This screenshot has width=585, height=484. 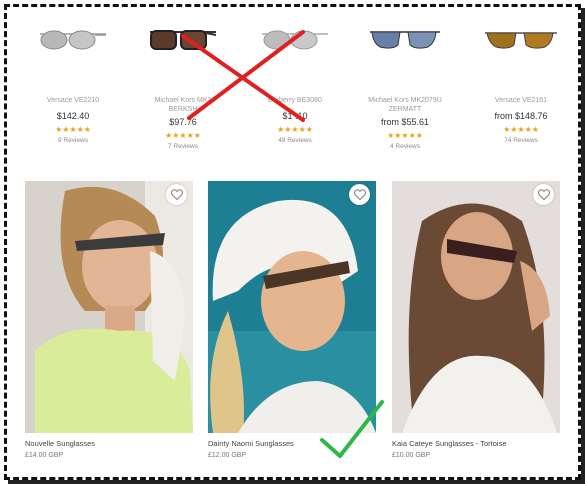 What do you see at coordinates (295, 79) in the screenshot?
I see `product-card-burberry-be3080: Burberry BE3080 $1 .10 ★★★★★ 49 Reviews` at bounding box center [295, 79].